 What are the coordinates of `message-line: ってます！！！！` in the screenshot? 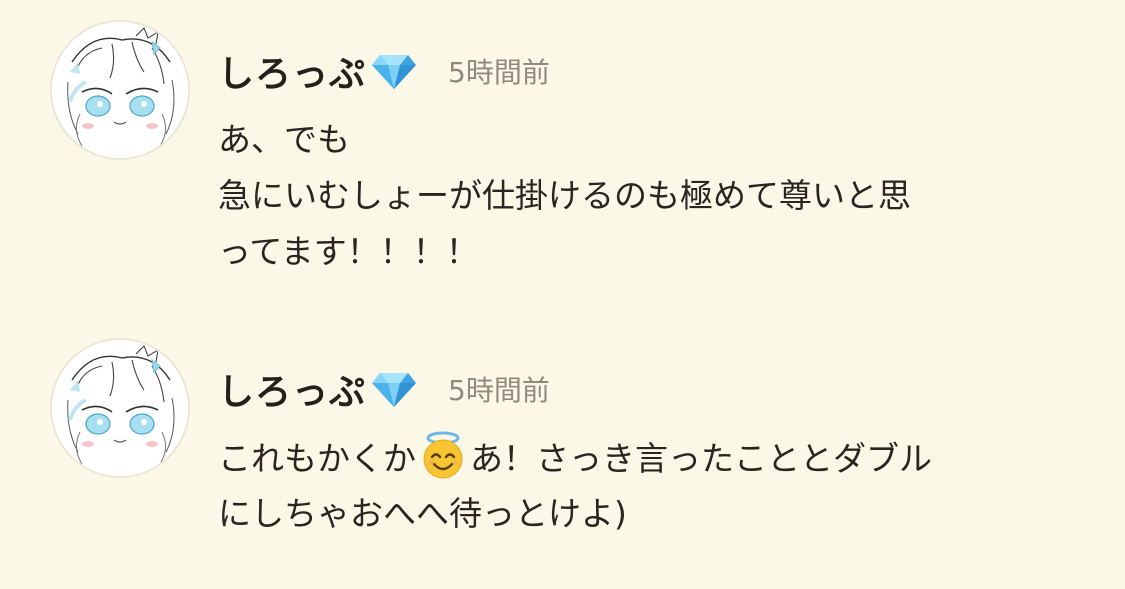 It's located at (348, 251).